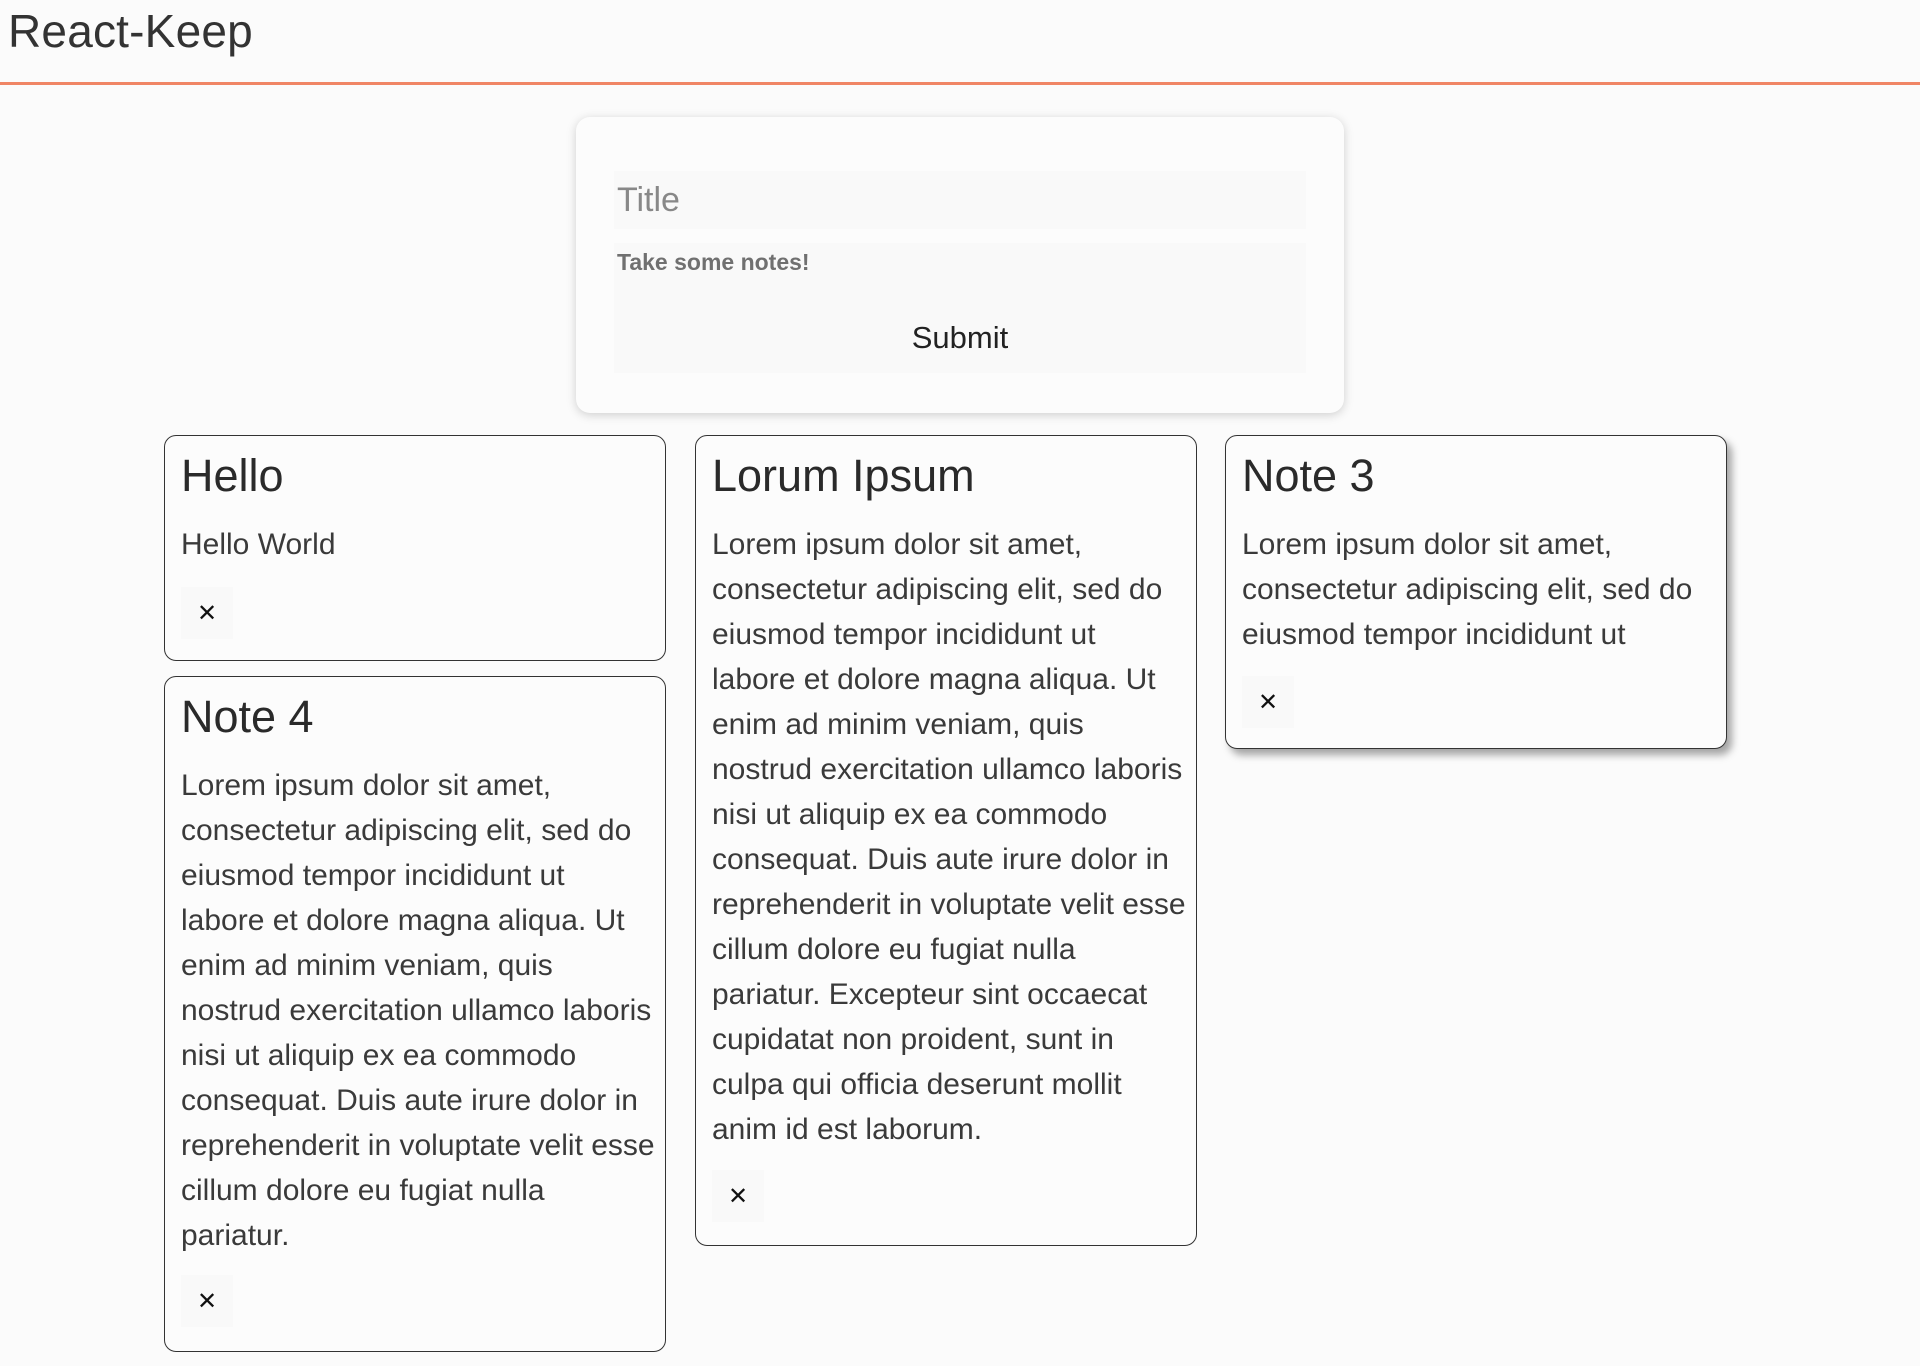  Describe the element at coordinates (232, 475) in the screenshot. I see `note-title: Hello` at that location.